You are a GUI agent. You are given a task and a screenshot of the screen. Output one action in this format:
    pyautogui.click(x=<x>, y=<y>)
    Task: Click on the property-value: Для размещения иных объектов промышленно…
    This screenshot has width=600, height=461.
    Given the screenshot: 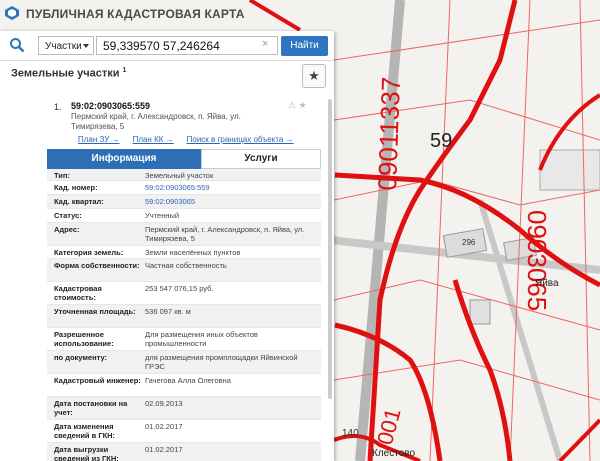 What is the action you would take?
    pyautogui.click(x=201, y=339)
    